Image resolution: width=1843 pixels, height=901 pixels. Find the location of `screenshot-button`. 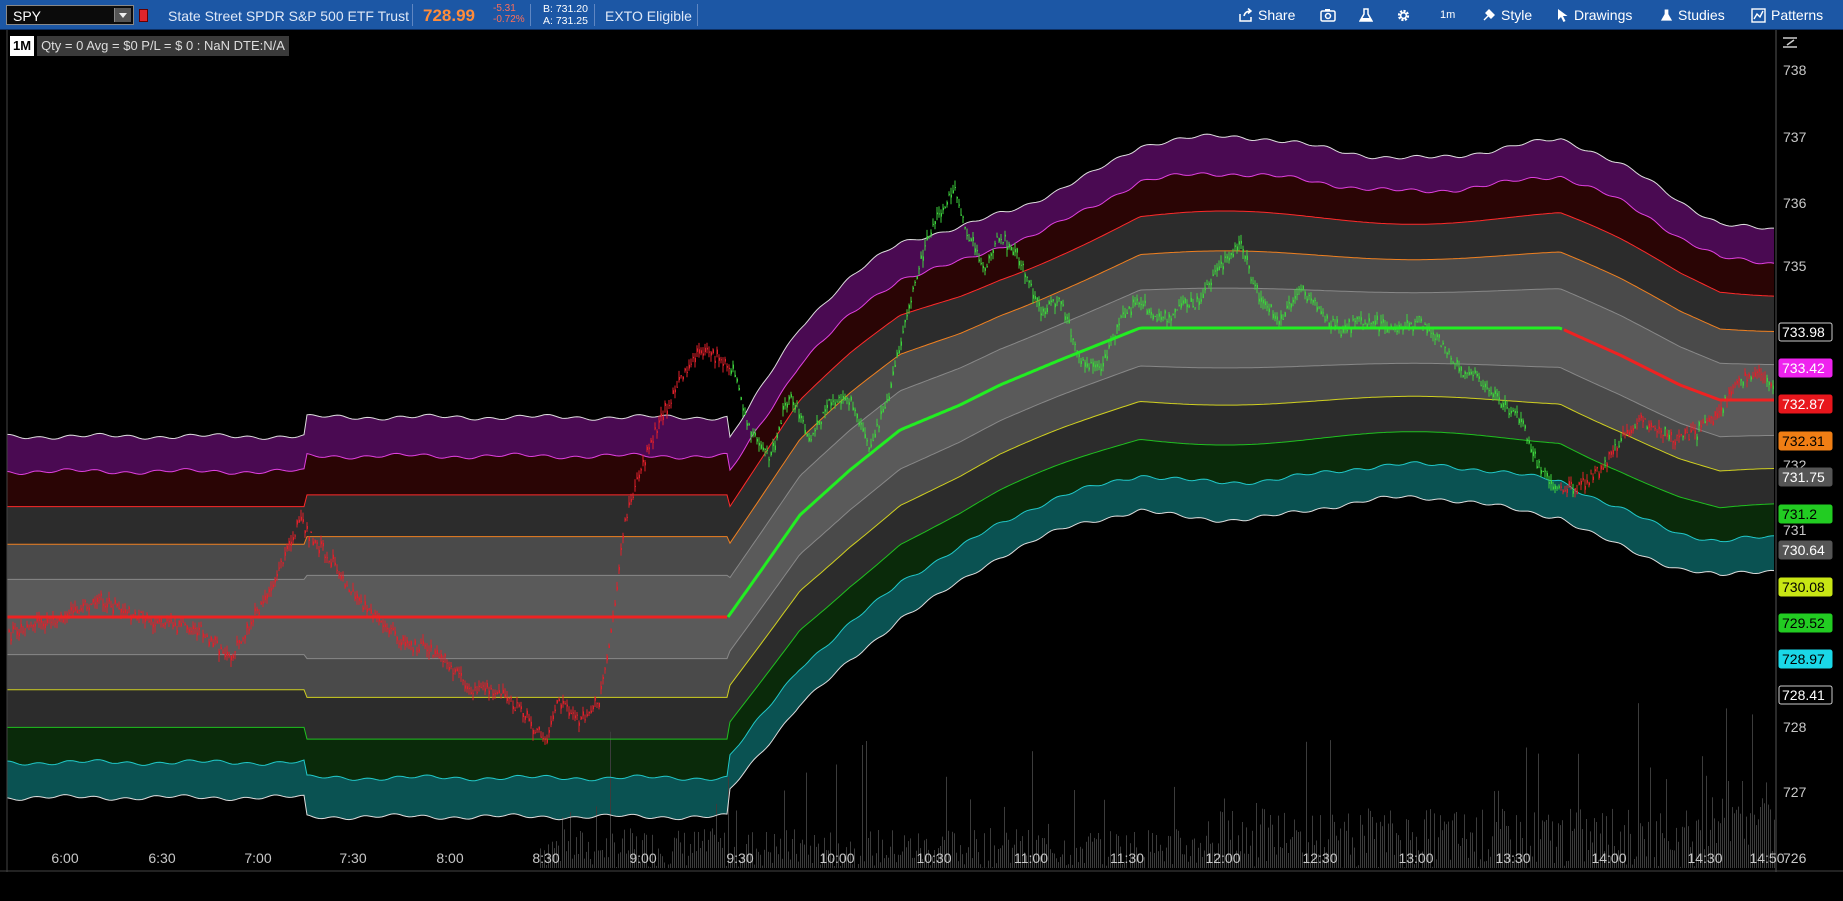

screenshot-button is located at coordinates (1328, 15).